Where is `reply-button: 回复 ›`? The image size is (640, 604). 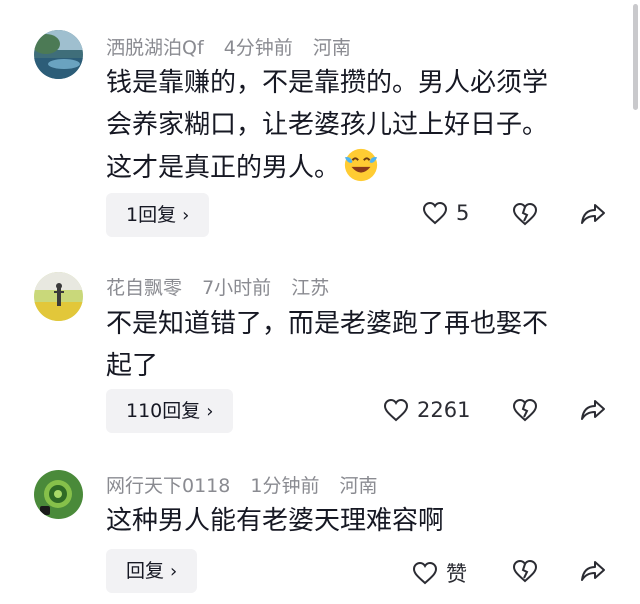 reply-button: 回复 › is located at coordinates (152, 571).